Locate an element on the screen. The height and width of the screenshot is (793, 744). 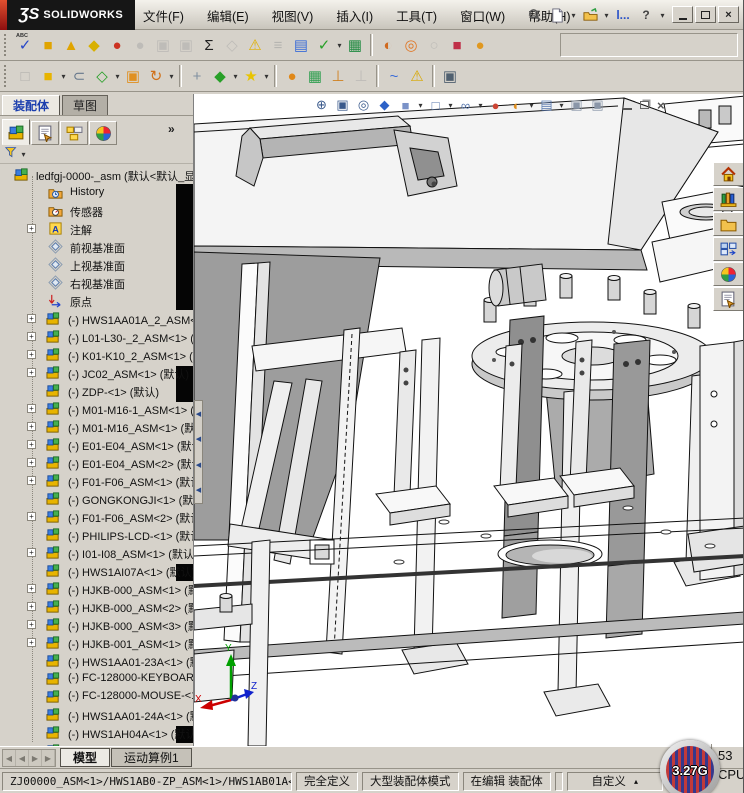
filter-icon is located at coordinates (11, 155).